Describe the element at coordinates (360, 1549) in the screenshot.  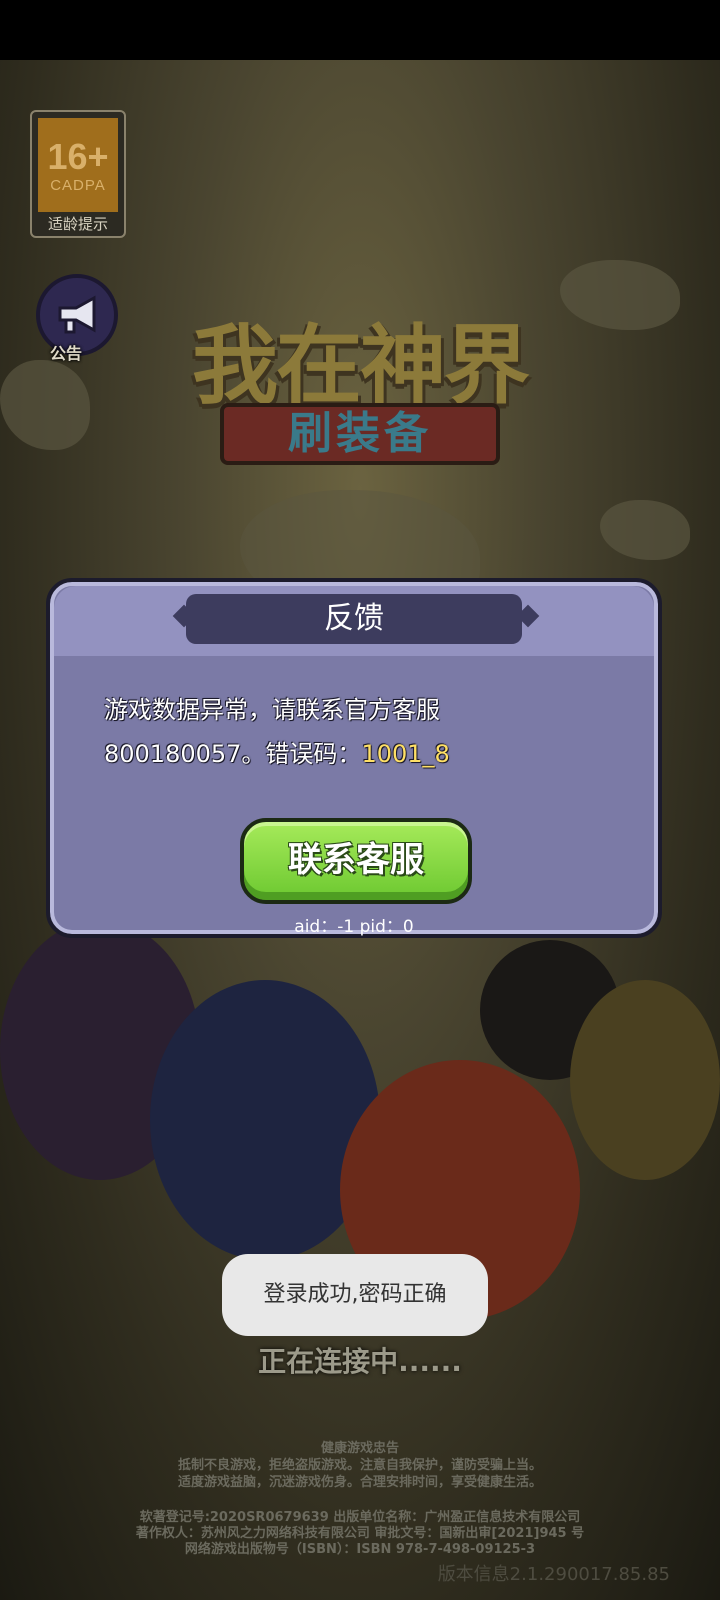
I see `legal-line3: 网络游戏出版物号（ISBN）：ISBN 978-7-498-09125-3` at that location.